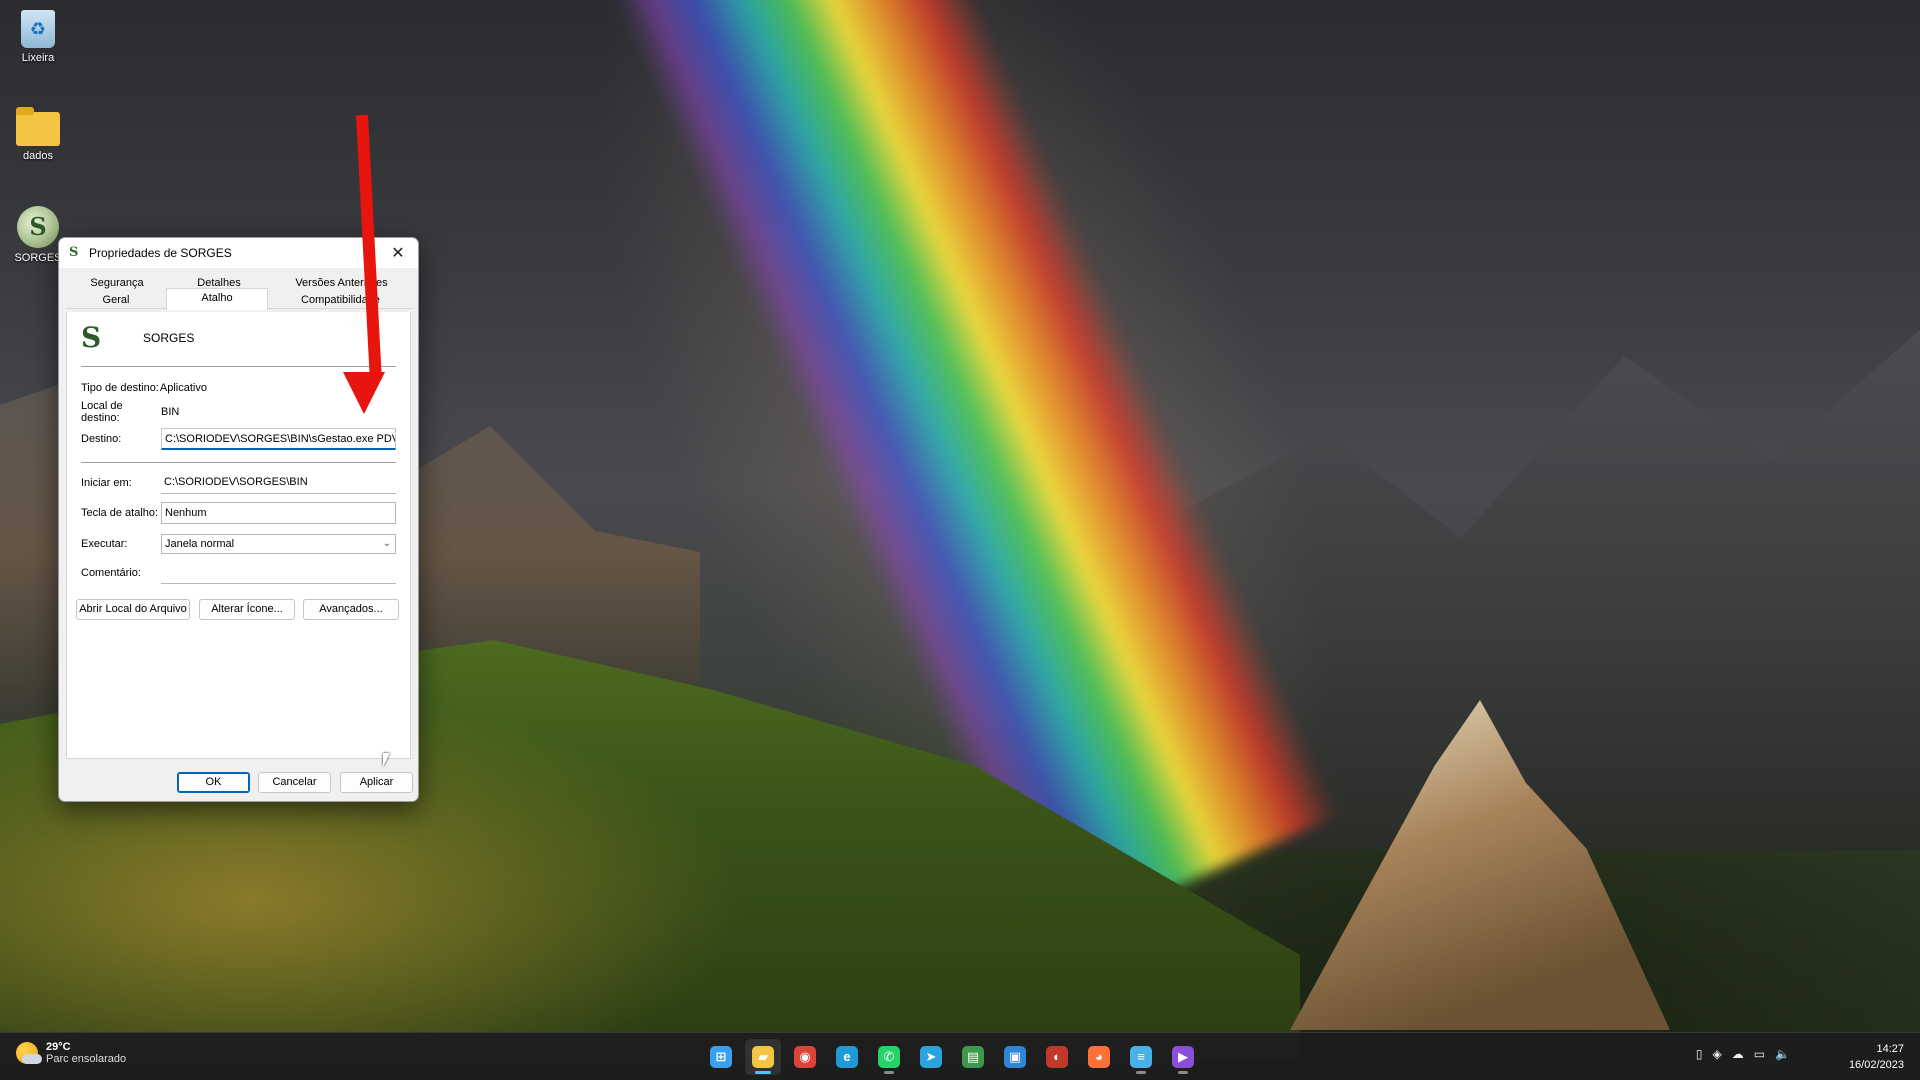 Image resolution: width=1920 pixels, height=1080 pixels. I want to click on chrome-icon: ◉, so click(805, 1057).